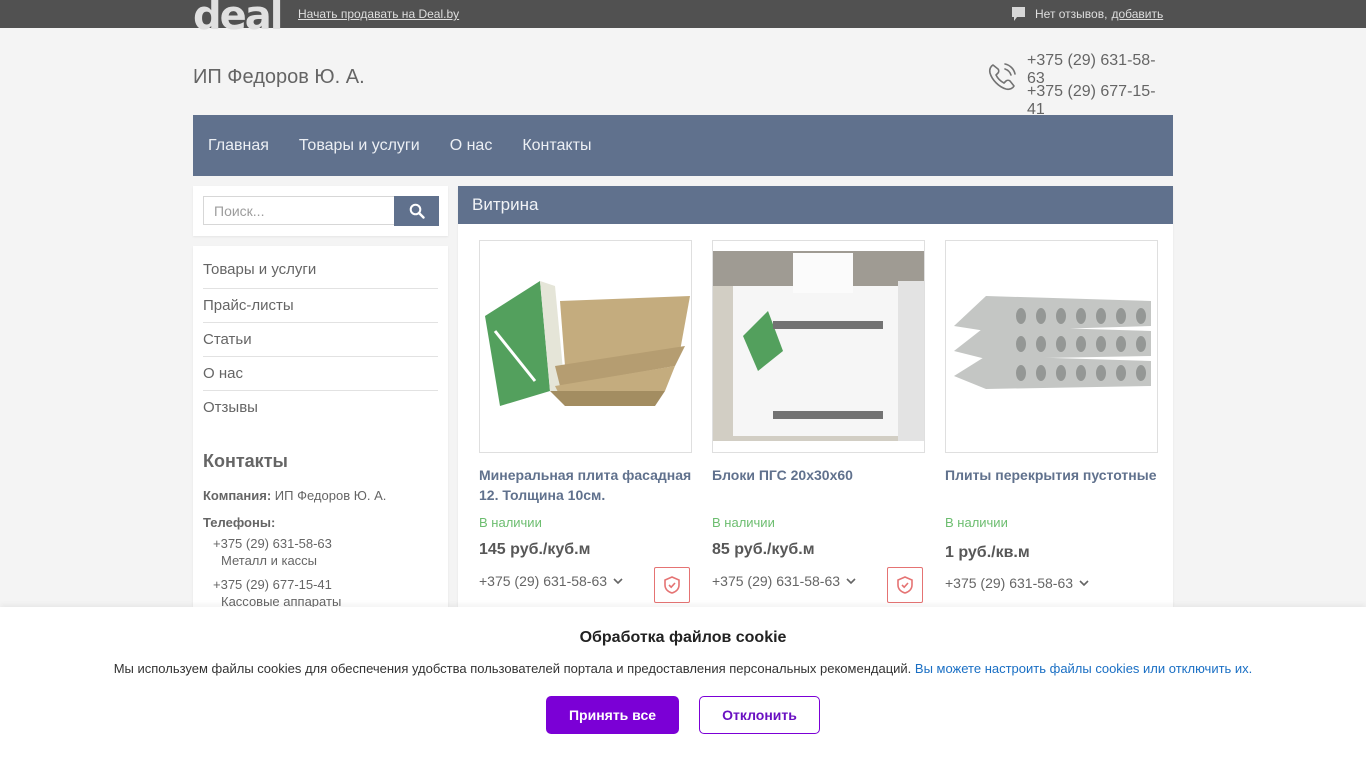 Image resolution: width=1366 pixels, height=768 pixels. What do you see at coordinates (1051, 485) in the screenshot?
I see `product-name: Плиты перекрытия пустотные` at bounding box center [1051, 485].